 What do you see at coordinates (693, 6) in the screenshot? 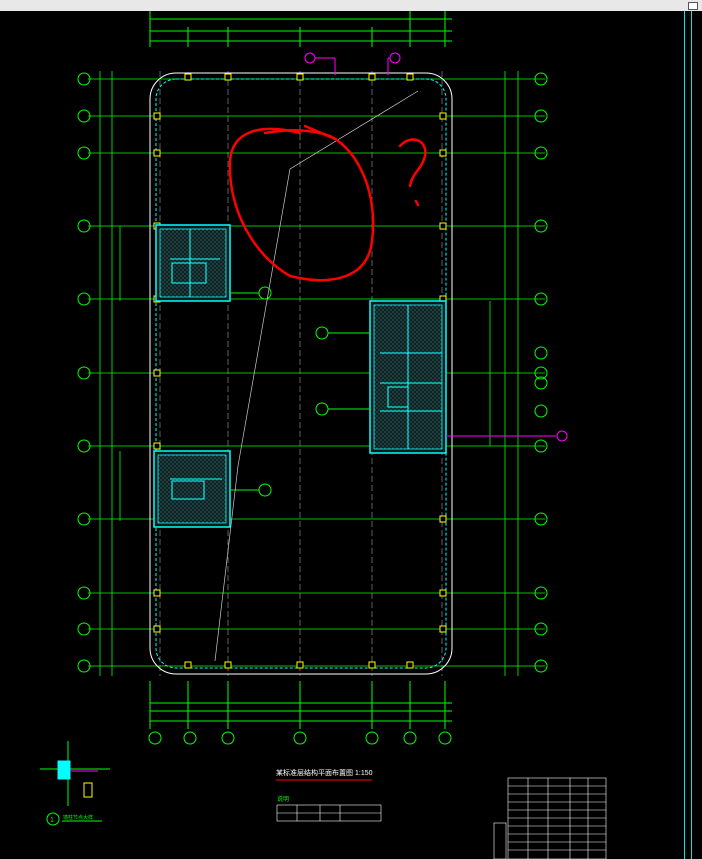
I see `window-control-icon` at bounding box center [693, 6].